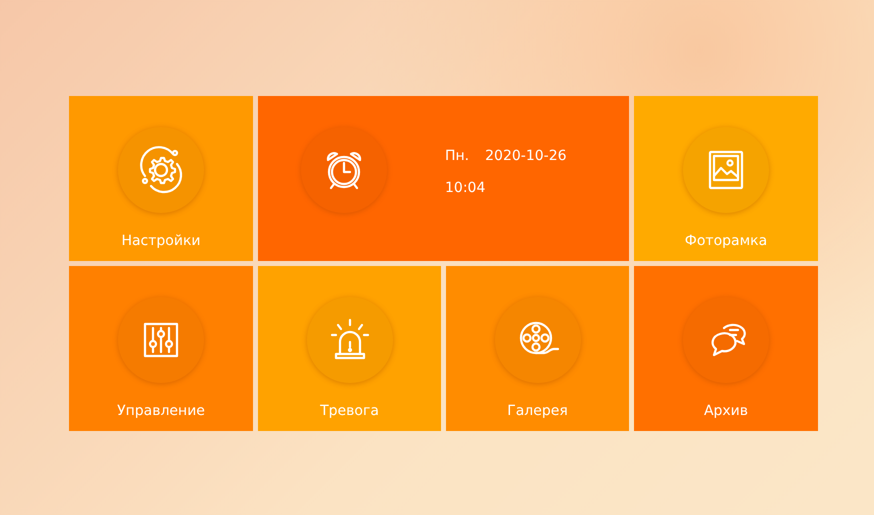  What do you see at coordinates (349, 411) in the screenshot?
I see `tile-label: Тревога` at bounding box center [349, 411].